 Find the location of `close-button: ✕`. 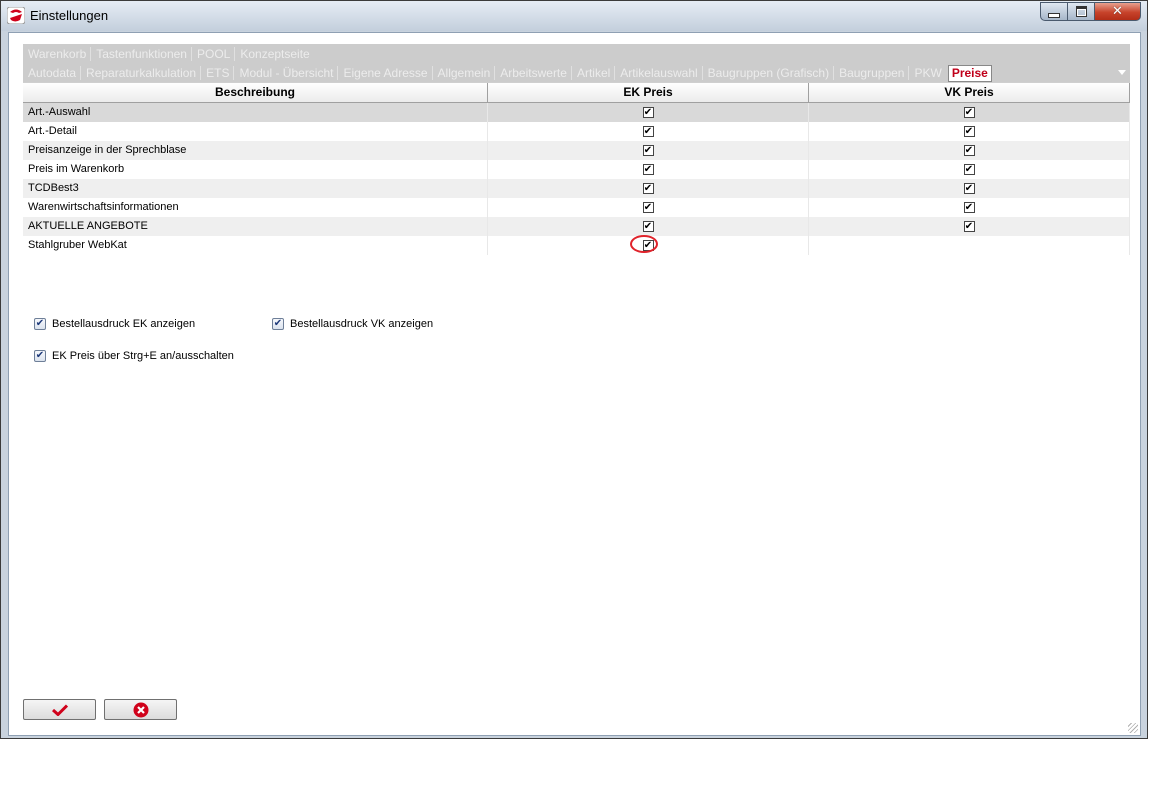

close-button: ✕ is located at coordinates (1118, 11).